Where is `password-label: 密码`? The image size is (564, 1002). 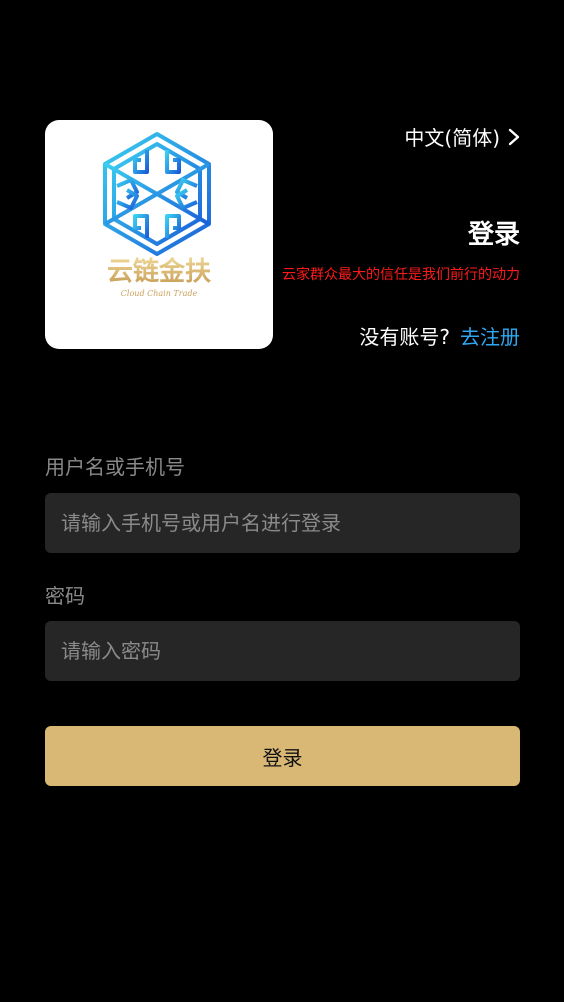 password-label: 密码 is located at coordinates (65, 596).